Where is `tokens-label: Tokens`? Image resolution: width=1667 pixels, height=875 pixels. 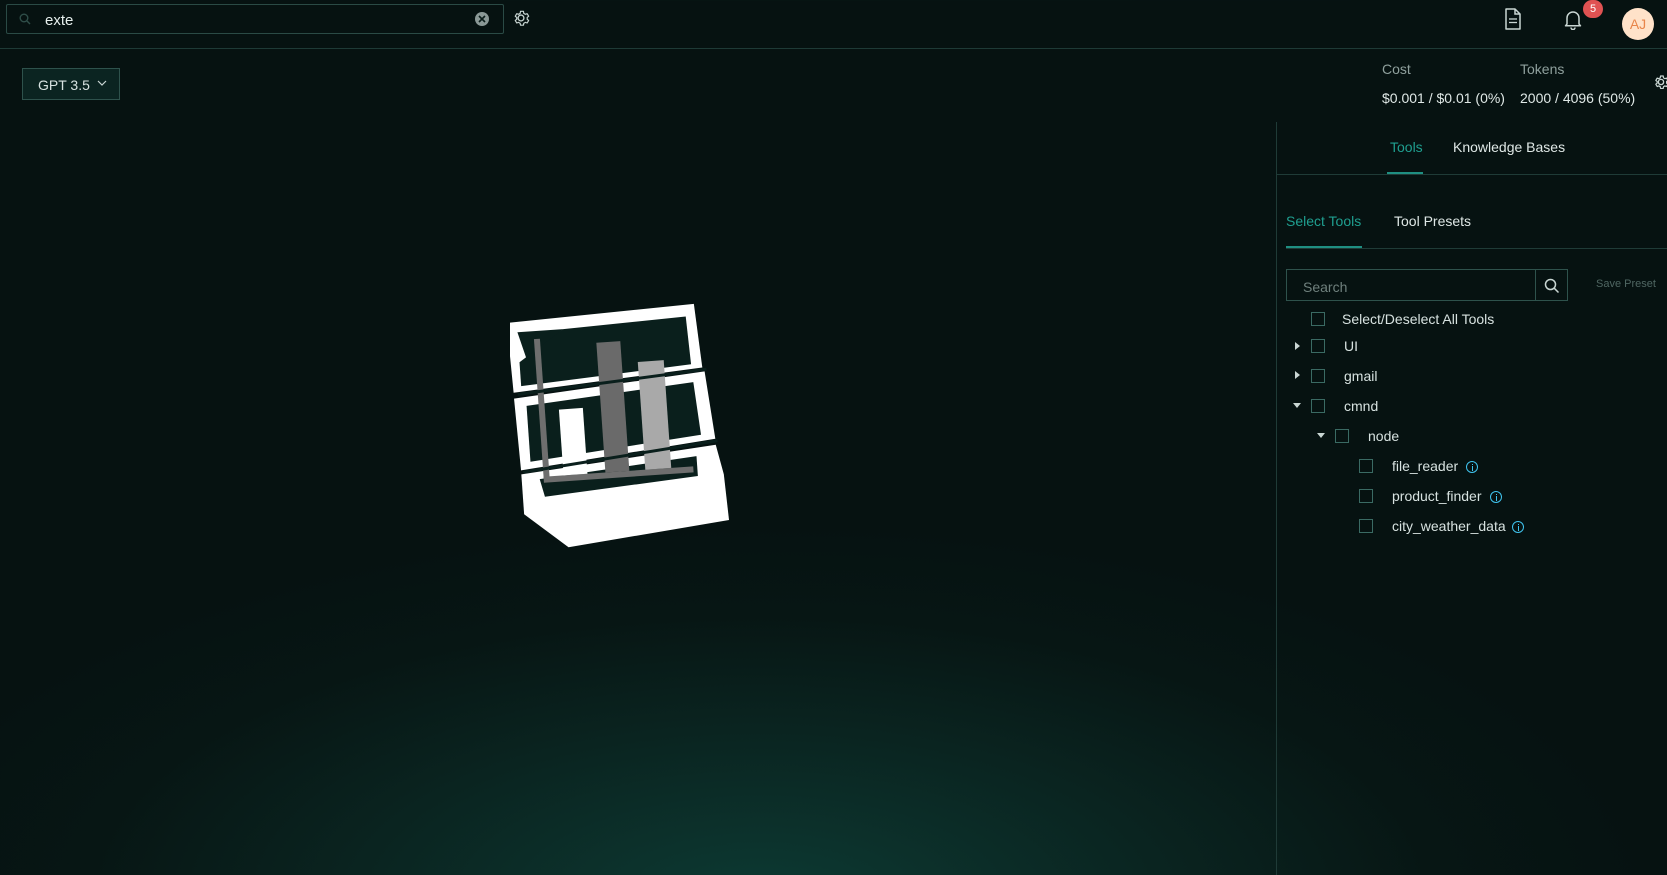 tokens-label: Tokens is located at coordinates (1542, 69).